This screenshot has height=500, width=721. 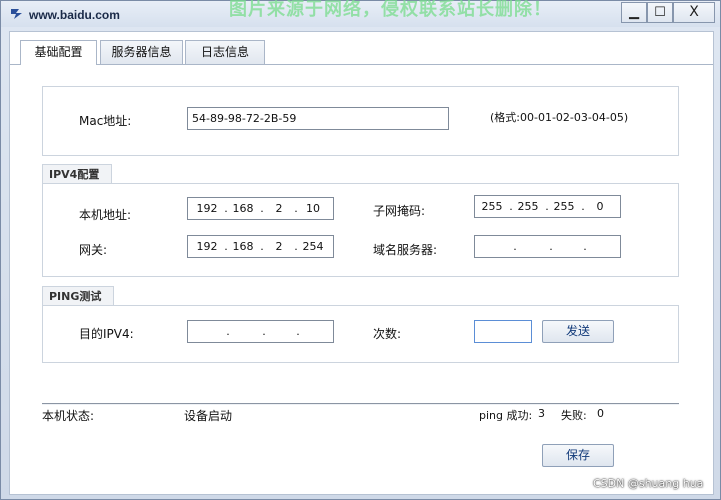 I want to click on close-button: X, so click(x=694, y=12).